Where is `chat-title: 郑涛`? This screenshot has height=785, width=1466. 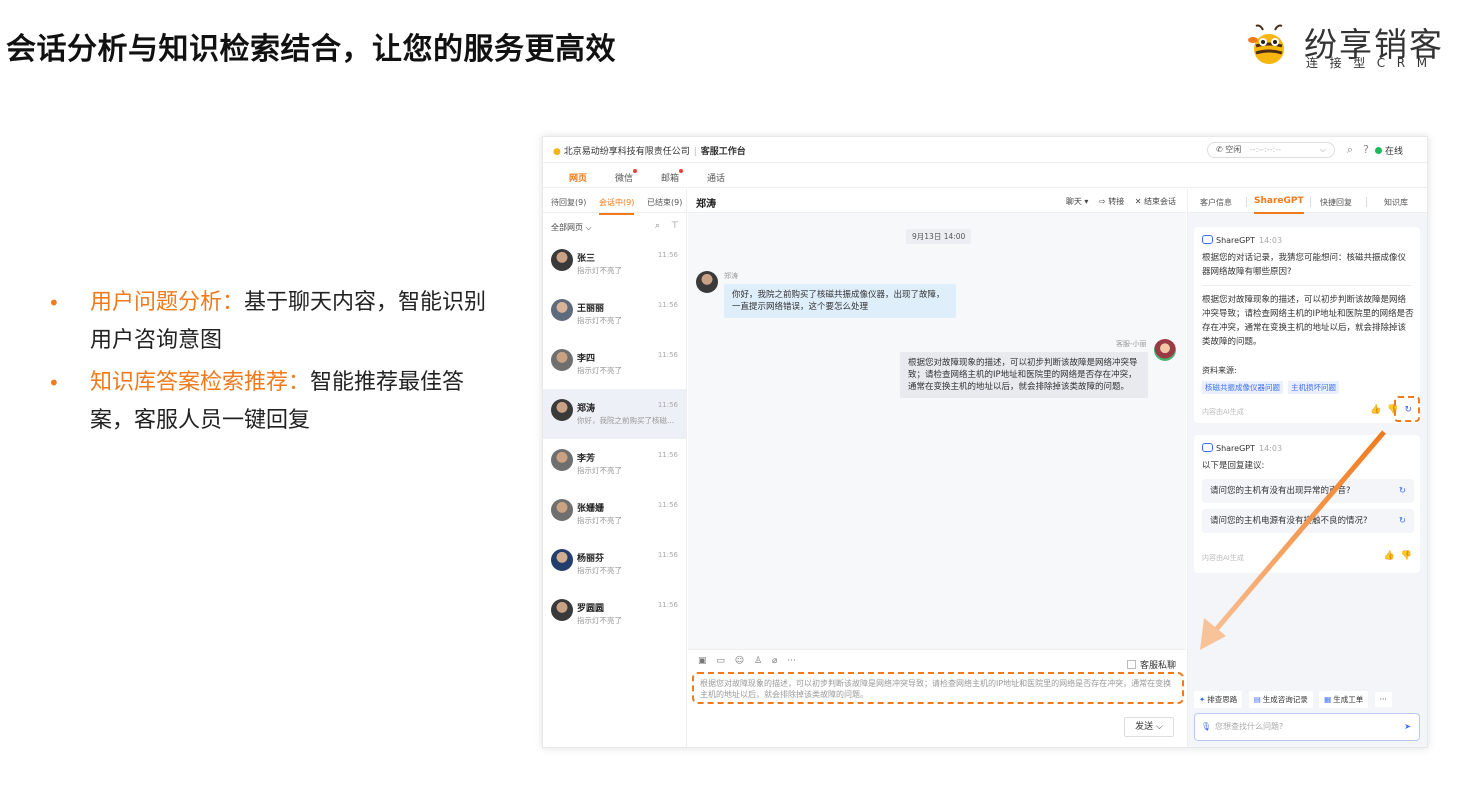 chat-title: 郑涛 is located at coordinates (706, 204).